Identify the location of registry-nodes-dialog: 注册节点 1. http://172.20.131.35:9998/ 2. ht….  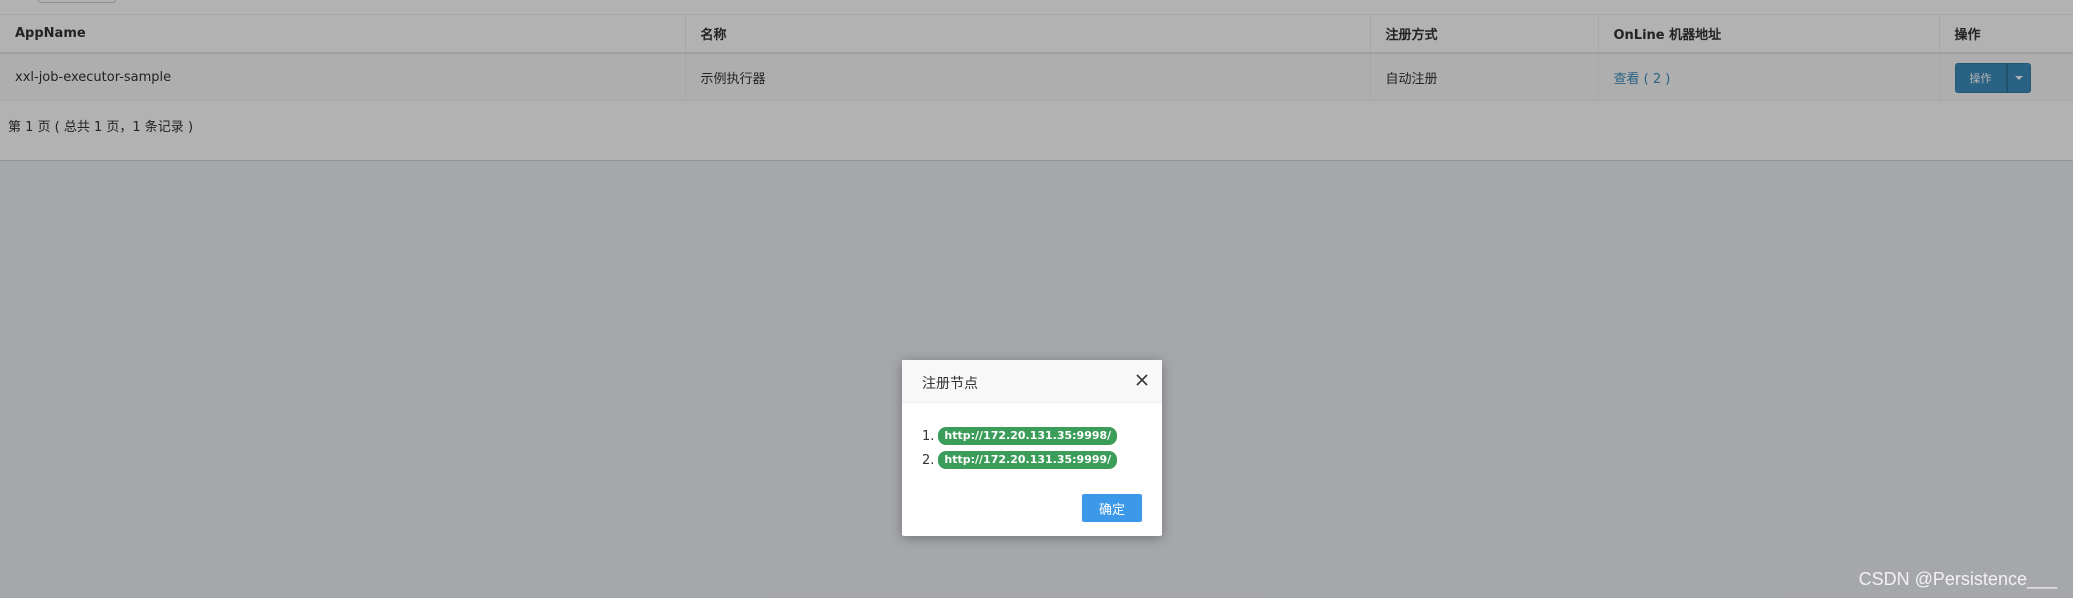
(1032, 448).